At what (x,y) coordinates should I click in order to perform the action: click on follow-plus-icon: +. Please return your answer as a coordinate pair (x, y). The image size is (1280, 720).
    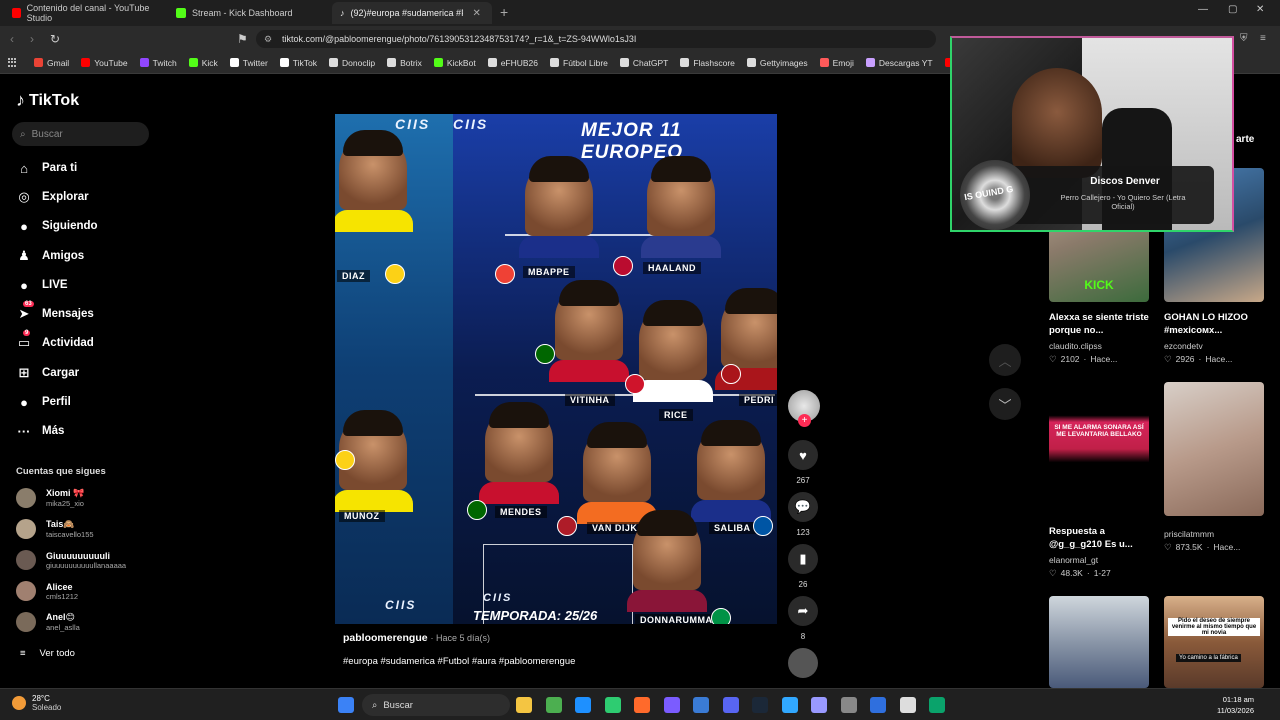
    Looking at the image, I should click on (804, 420).